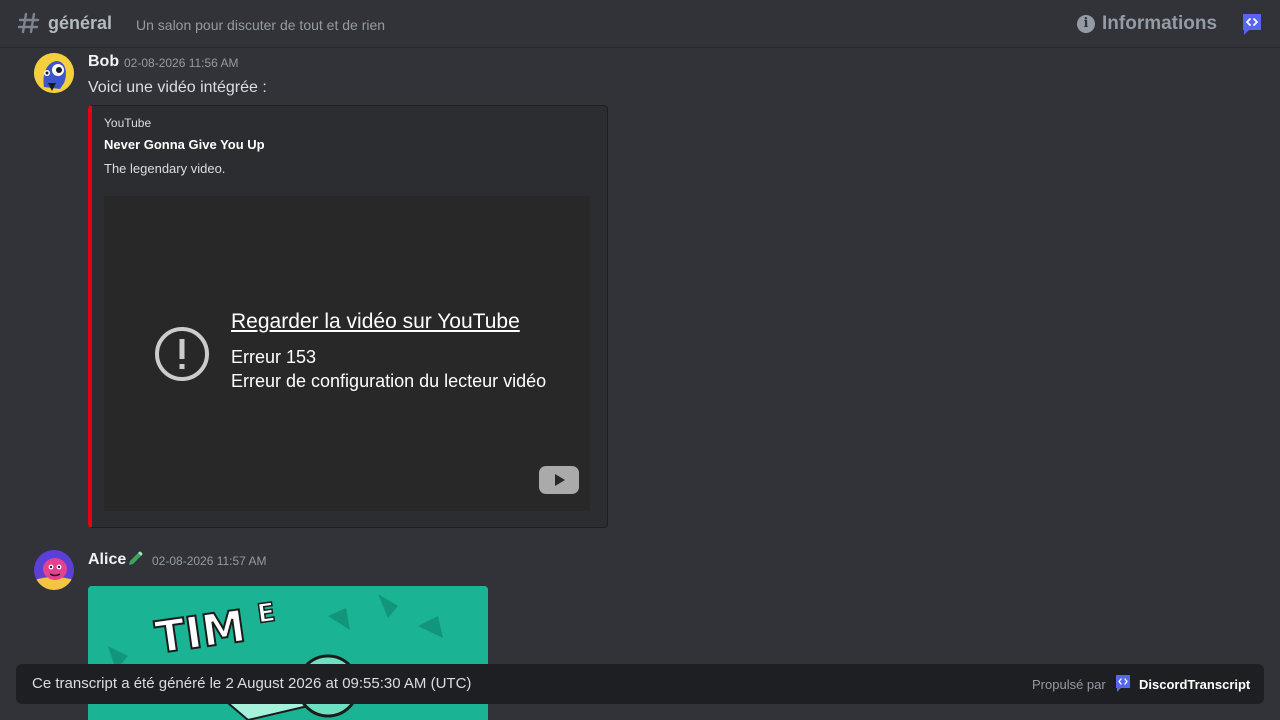 This screenshot has height=720, width=1280. I want to click on error-message: Erreur de configuration du lecteur vidéo, so click(389, 381).